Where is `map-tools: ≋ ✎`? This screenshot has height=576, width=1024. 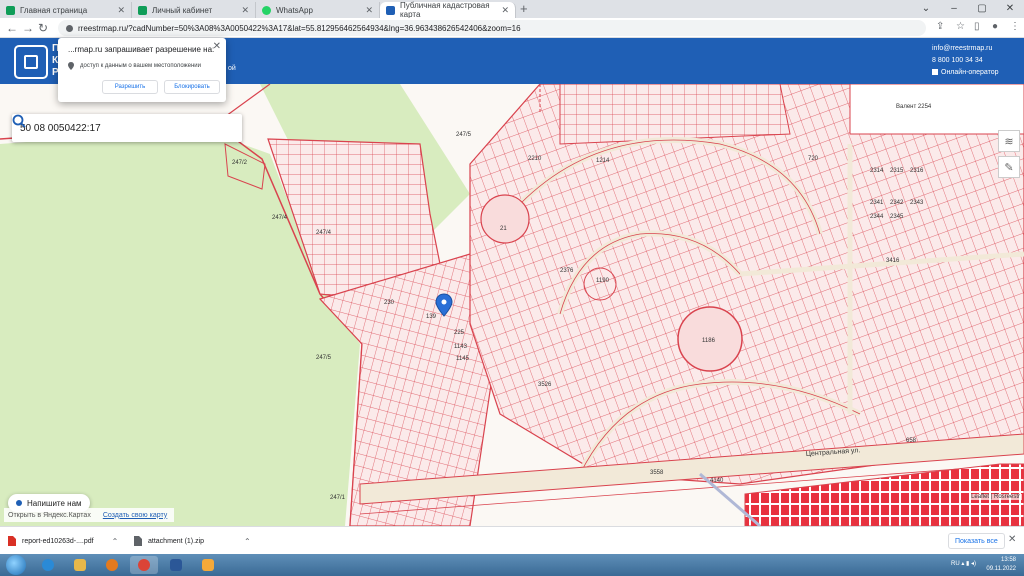 map-tools: ≋ ✎ is located at coordinates (1009, 156).